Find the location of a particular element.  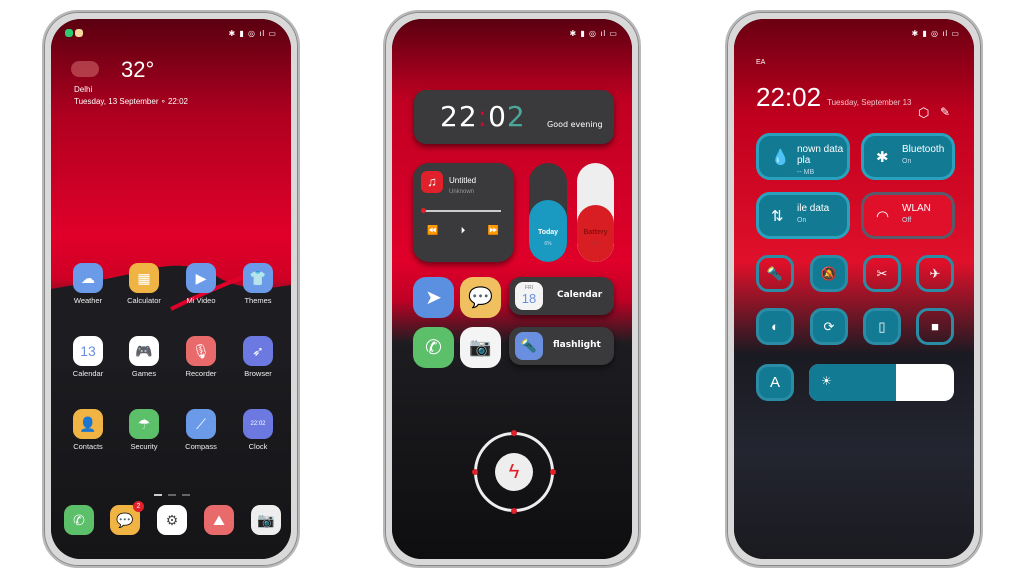

compass-icon: ⟋ is located at coordinates (201, 423).